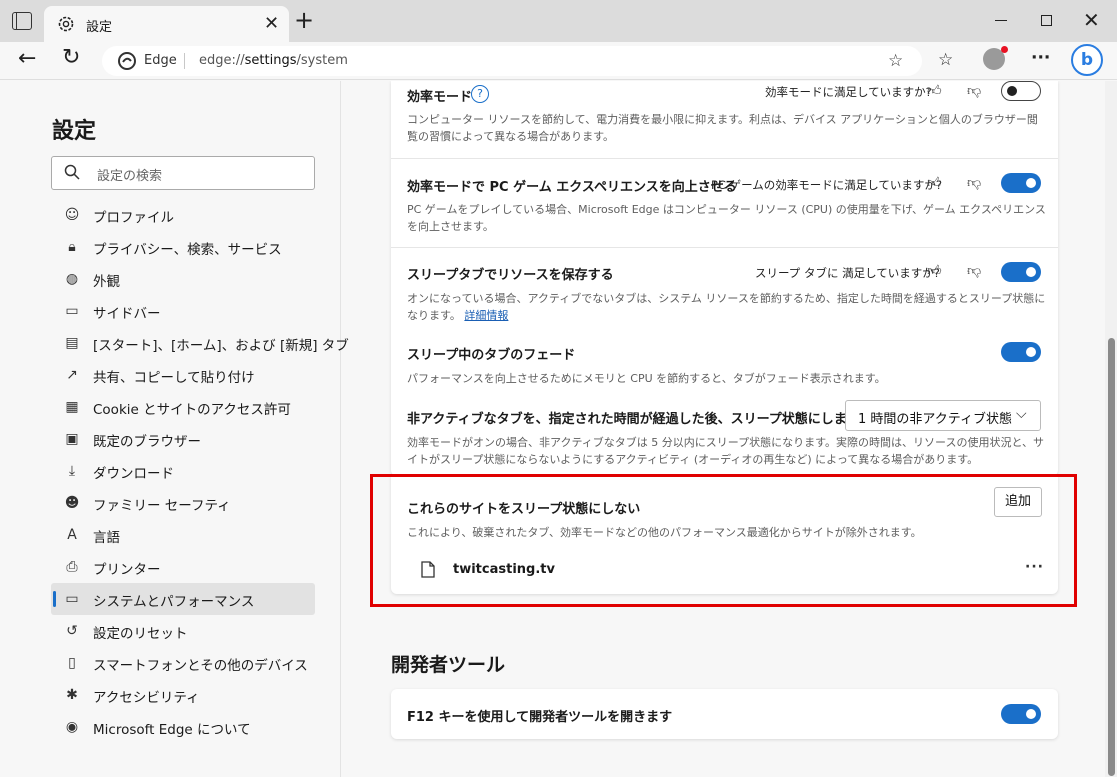  Describe the element at coordinates (187, 250) in the screenshot. I see `sidebar-item-label: プライバシー、検索、サービス` at that location.